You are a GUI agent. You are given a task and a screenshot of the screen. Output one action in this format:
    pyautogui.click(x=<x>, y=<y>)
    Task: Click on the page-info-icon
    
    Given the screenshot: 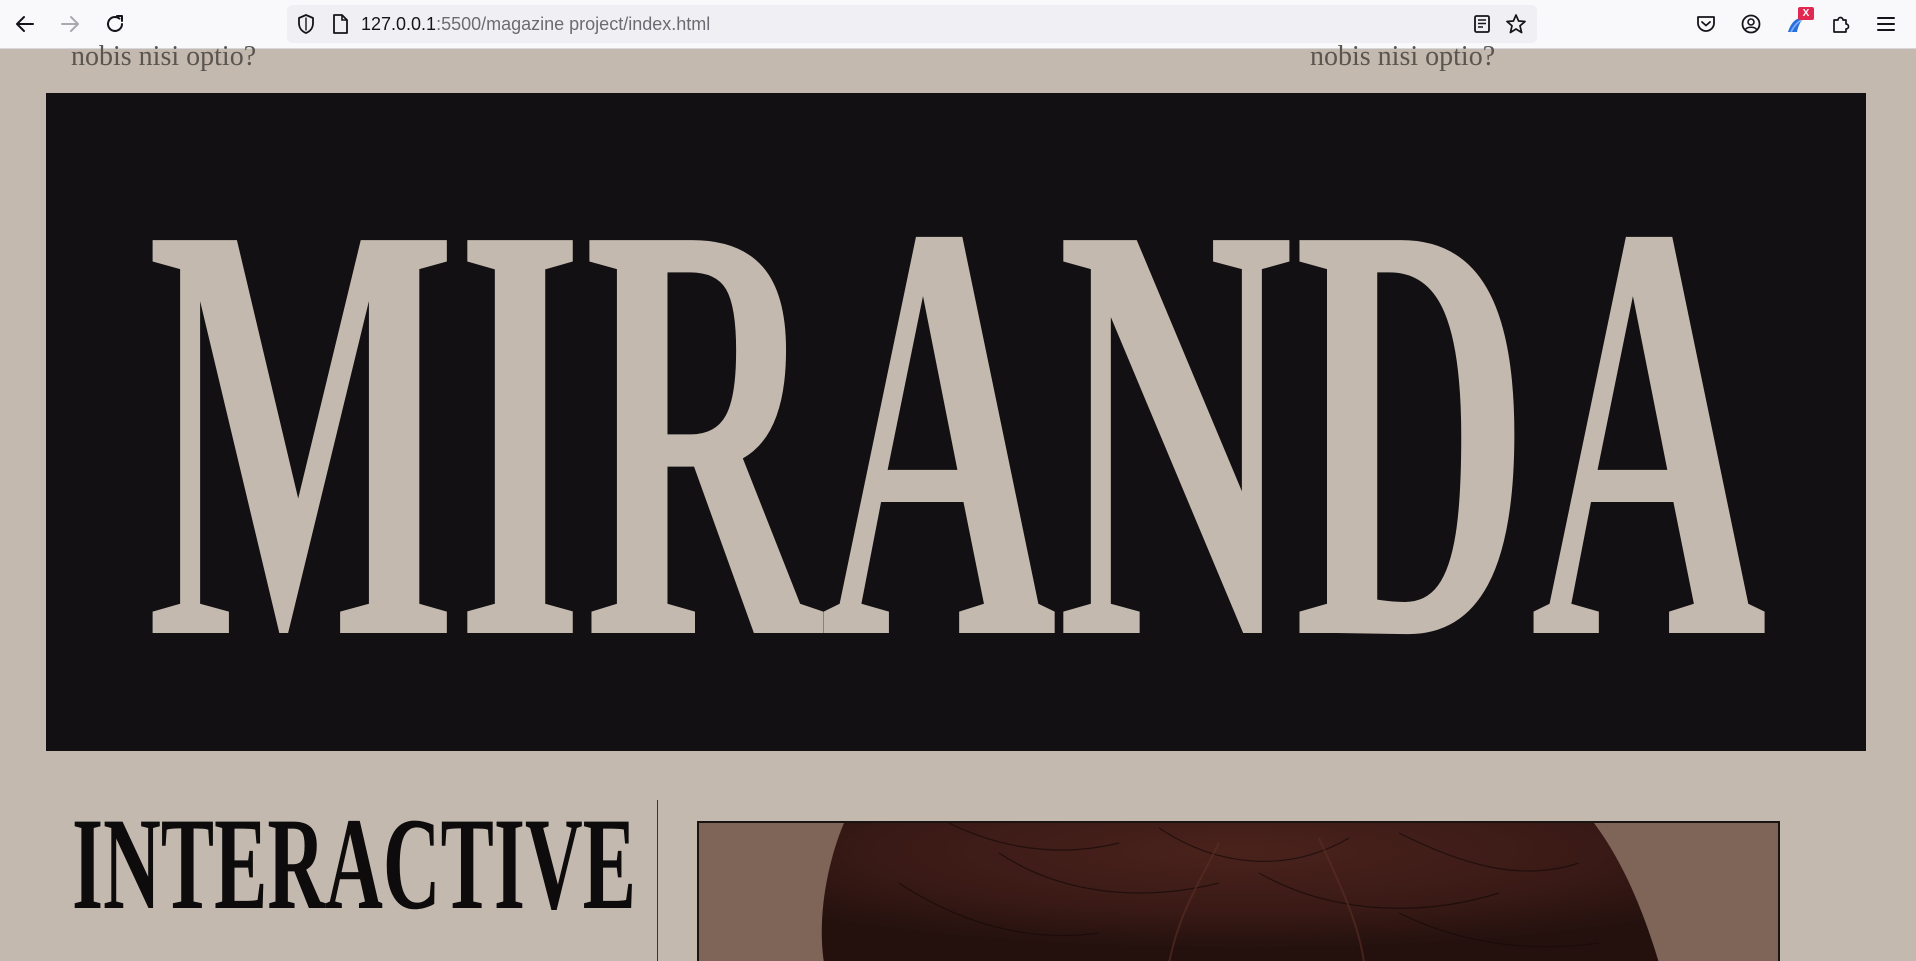 What is the action you would take?
    pyautogui.click(x=340, y=24)
    